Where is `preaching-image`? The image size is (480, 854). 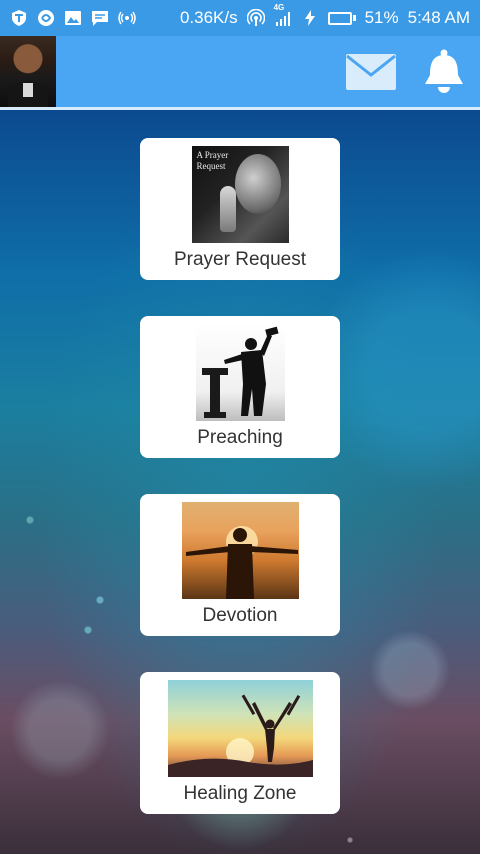
preaching-image is located at coordinates (240, 372).